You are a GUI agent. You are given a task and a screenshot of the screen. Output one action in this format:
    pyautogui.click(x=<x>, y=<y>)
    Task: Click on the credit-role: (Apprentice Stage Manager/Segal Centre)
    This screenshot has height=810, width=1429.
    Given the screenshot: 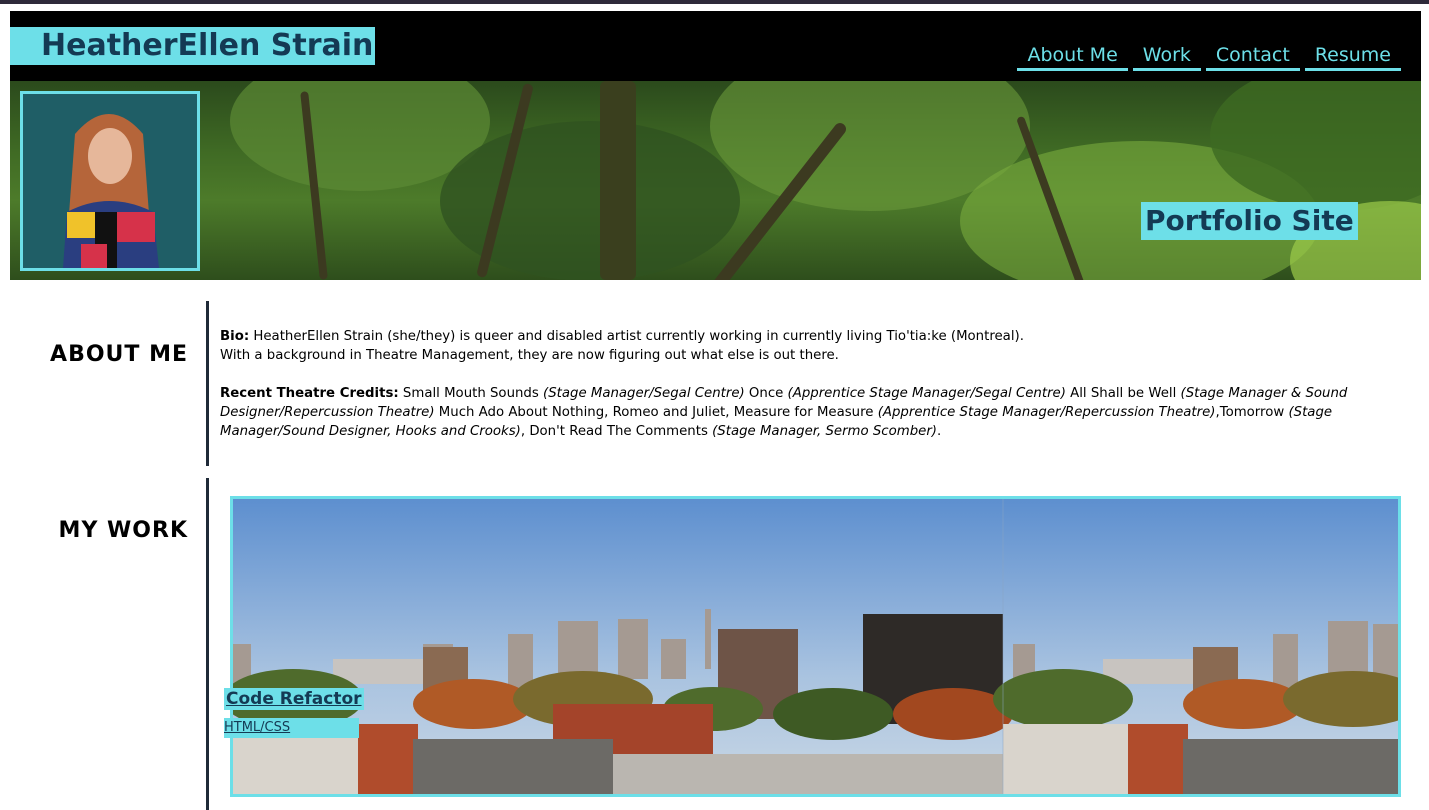 What is the action you would take?
    pyautogui.click(x=926, y=393)
    